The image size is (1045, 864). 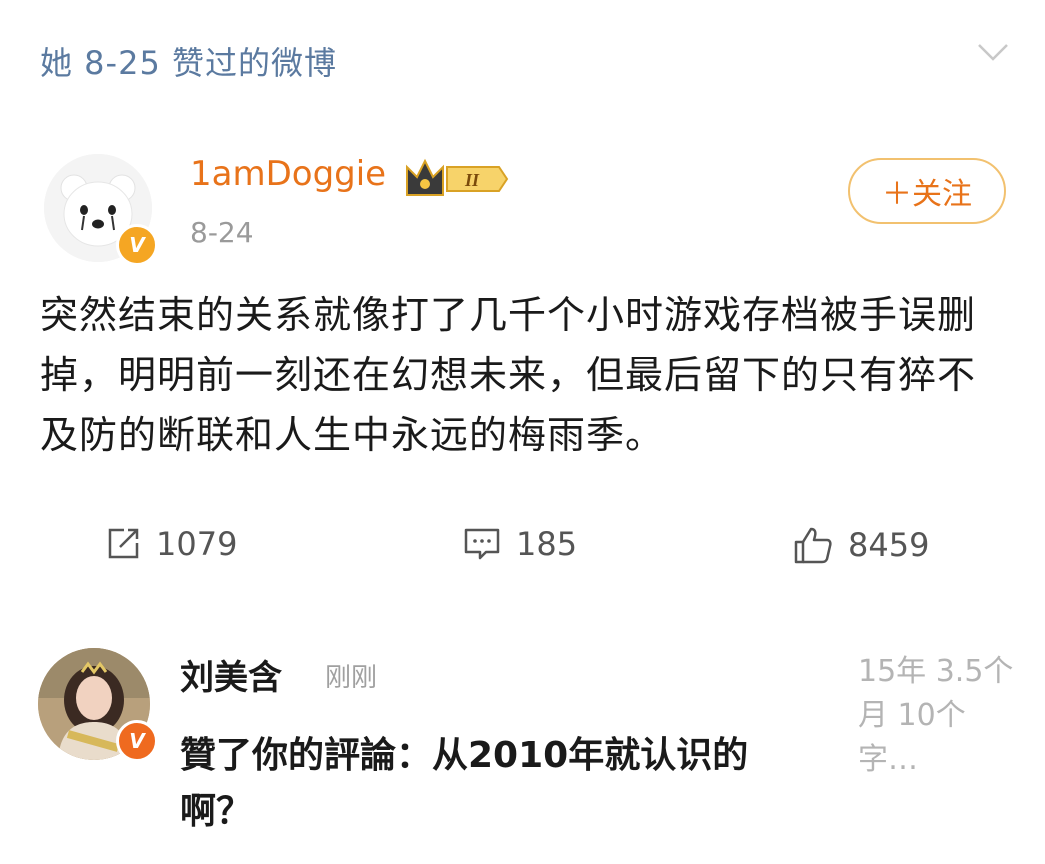 What do you see at coordinates (464, 783) in the screenshot?
I see `comment-text: 贊了你的評論：从2010年就认识的啊？` at bounding box center [464, 783].